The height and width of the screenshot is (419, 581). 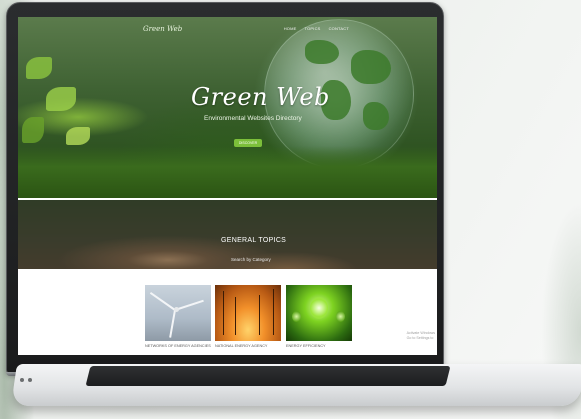 What do you see at coordinates (306, 346) in the screenshot?
I see `card-label: ENERGY EFFICIENCY` at bounding box center [306, 346].